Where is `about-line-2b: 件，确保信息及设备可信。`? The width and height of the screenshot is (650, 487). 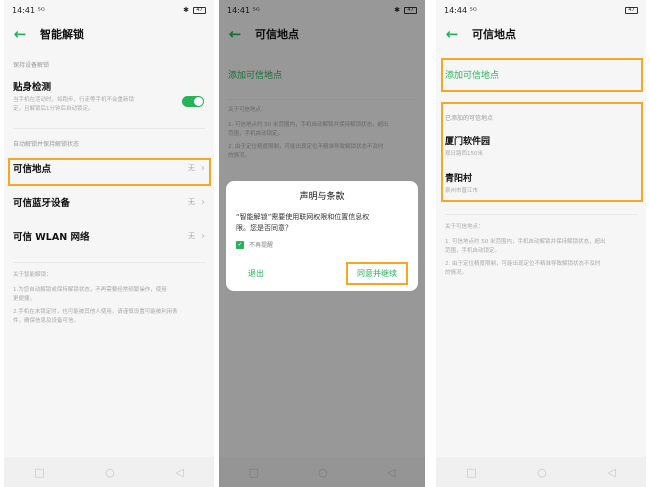
about-line-2b: 件，确保信息及设备可信。 is located at coordinates (46, 321).